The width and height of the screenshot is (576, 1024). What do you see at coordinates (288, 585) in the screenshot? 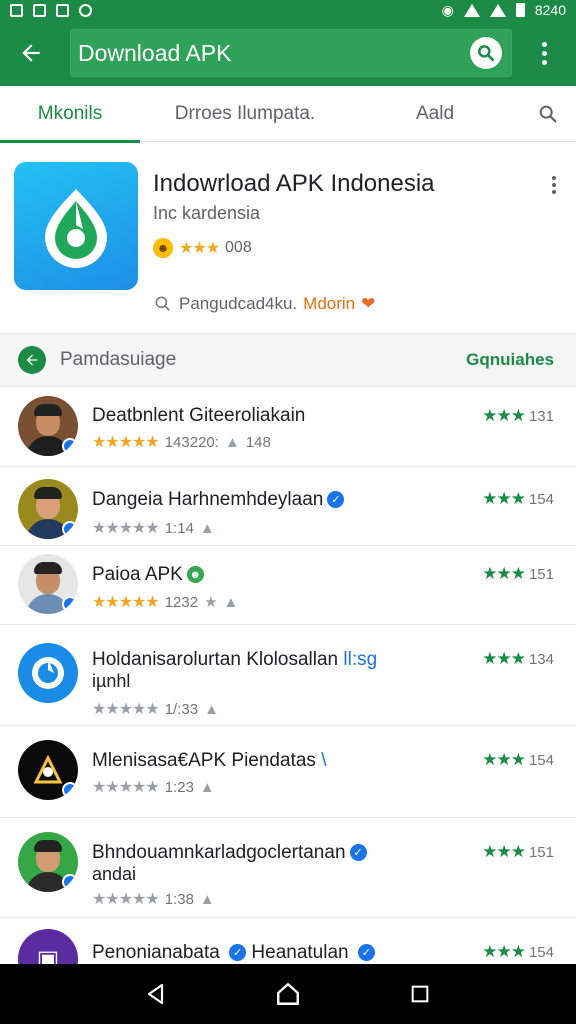
I see `list-item: Paioa APK ☻ ★★★★★ 1232 ★ ▲ ★★★ 151` at bounding box center [288, 585].